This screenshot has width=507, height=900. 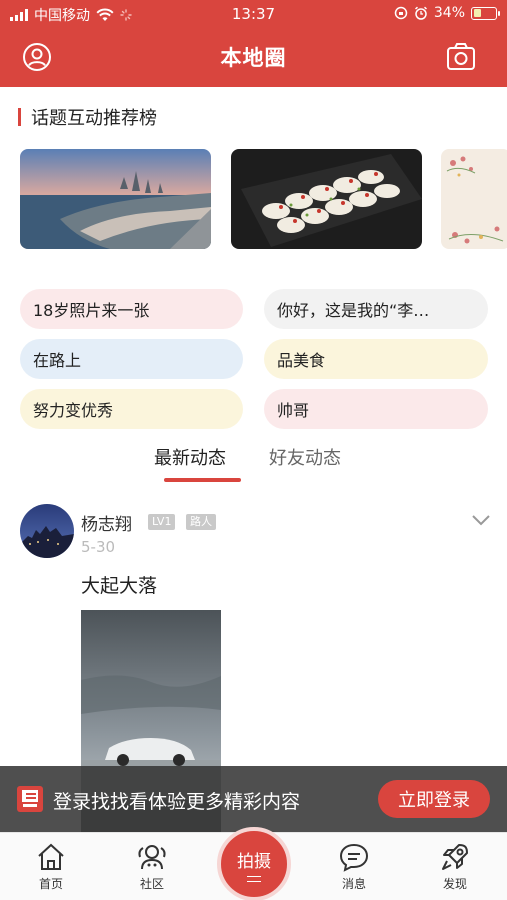 I want to click on shoot-label: 拍摄, so click(x=254, y=861).